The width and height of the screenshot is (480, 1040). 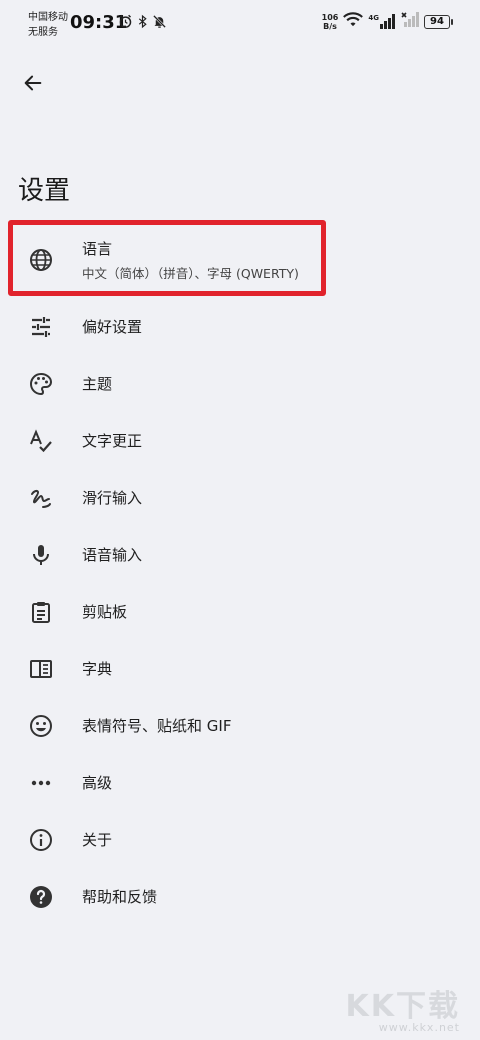 I want to click on wifi-icon, so click(x=353, y=21).